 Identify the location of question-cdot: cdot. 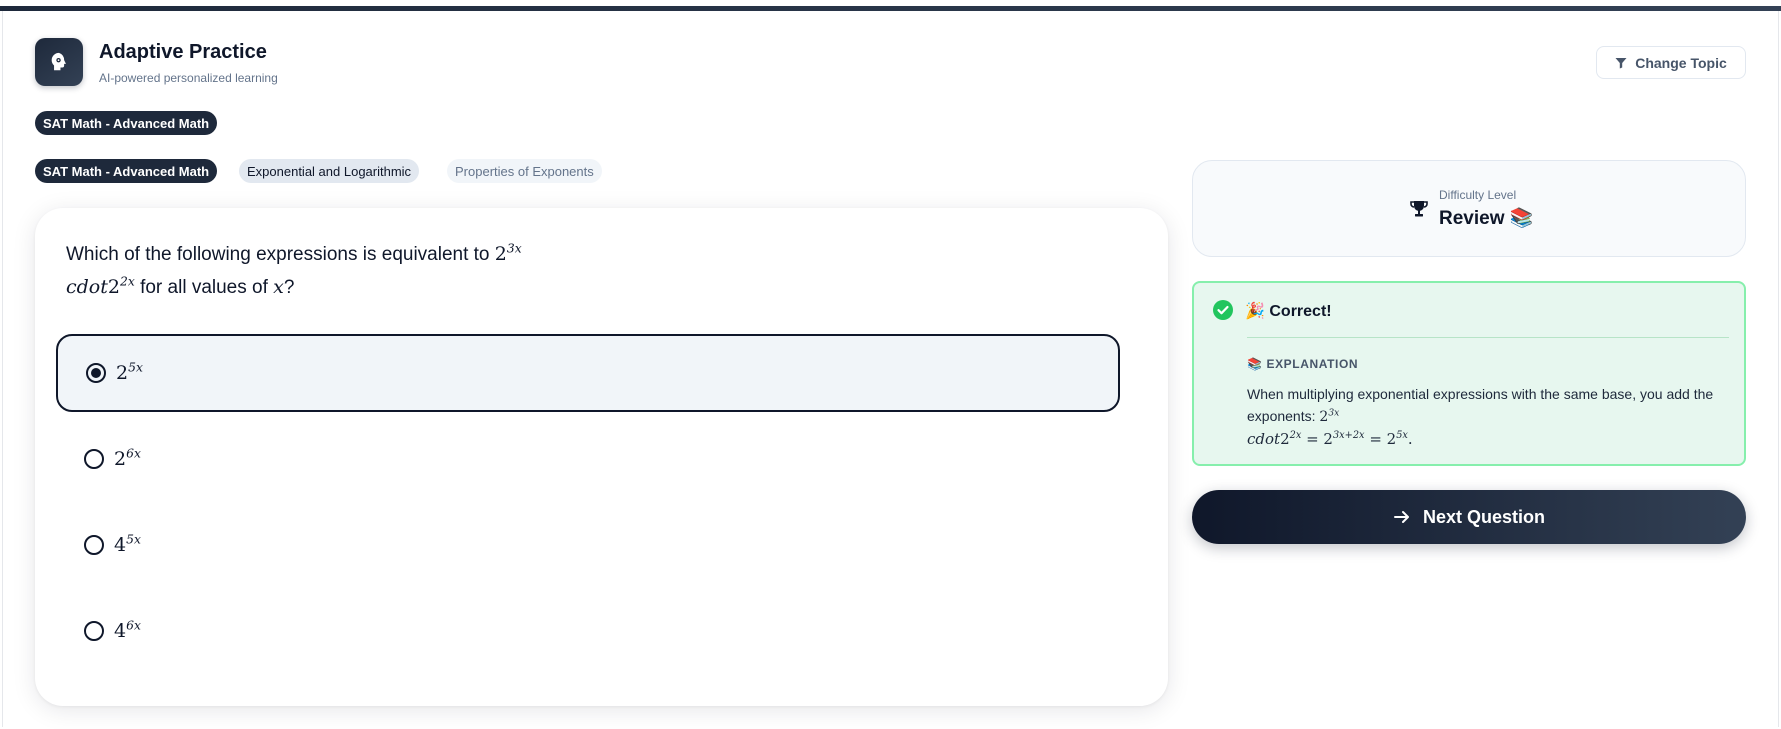
(87, 287).